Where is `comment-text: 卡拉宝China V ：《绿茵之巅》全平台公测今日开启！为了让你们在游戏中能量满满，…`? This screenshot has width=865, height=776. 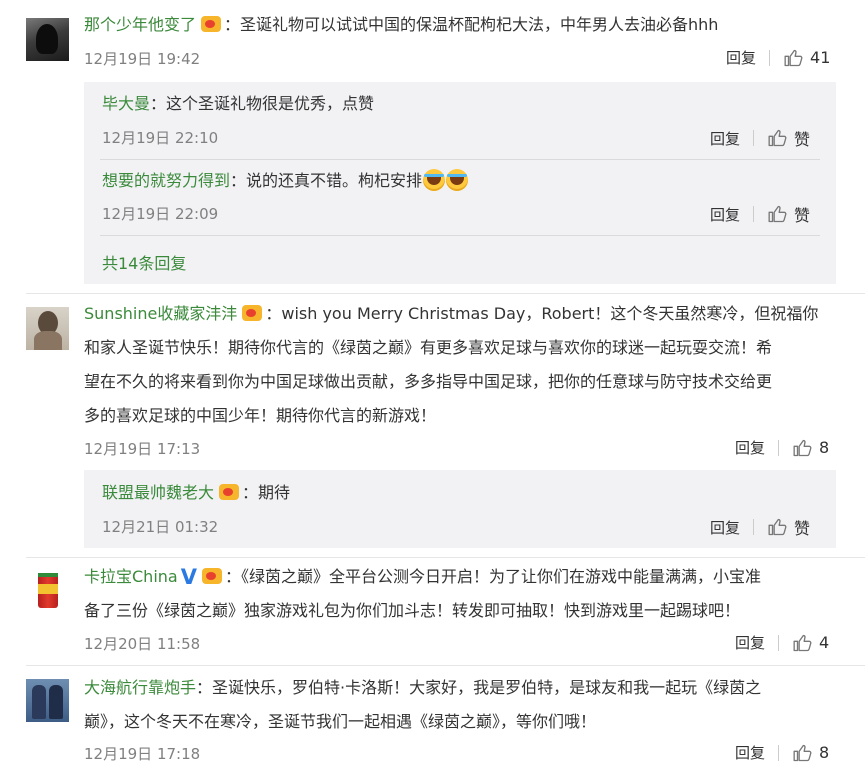 comment-text: 卡拉宝China V ：《绿茵之巅》全平台公测今日开启！为了让你们在游戏中能量满满，… is located at coordinates (464, 594).